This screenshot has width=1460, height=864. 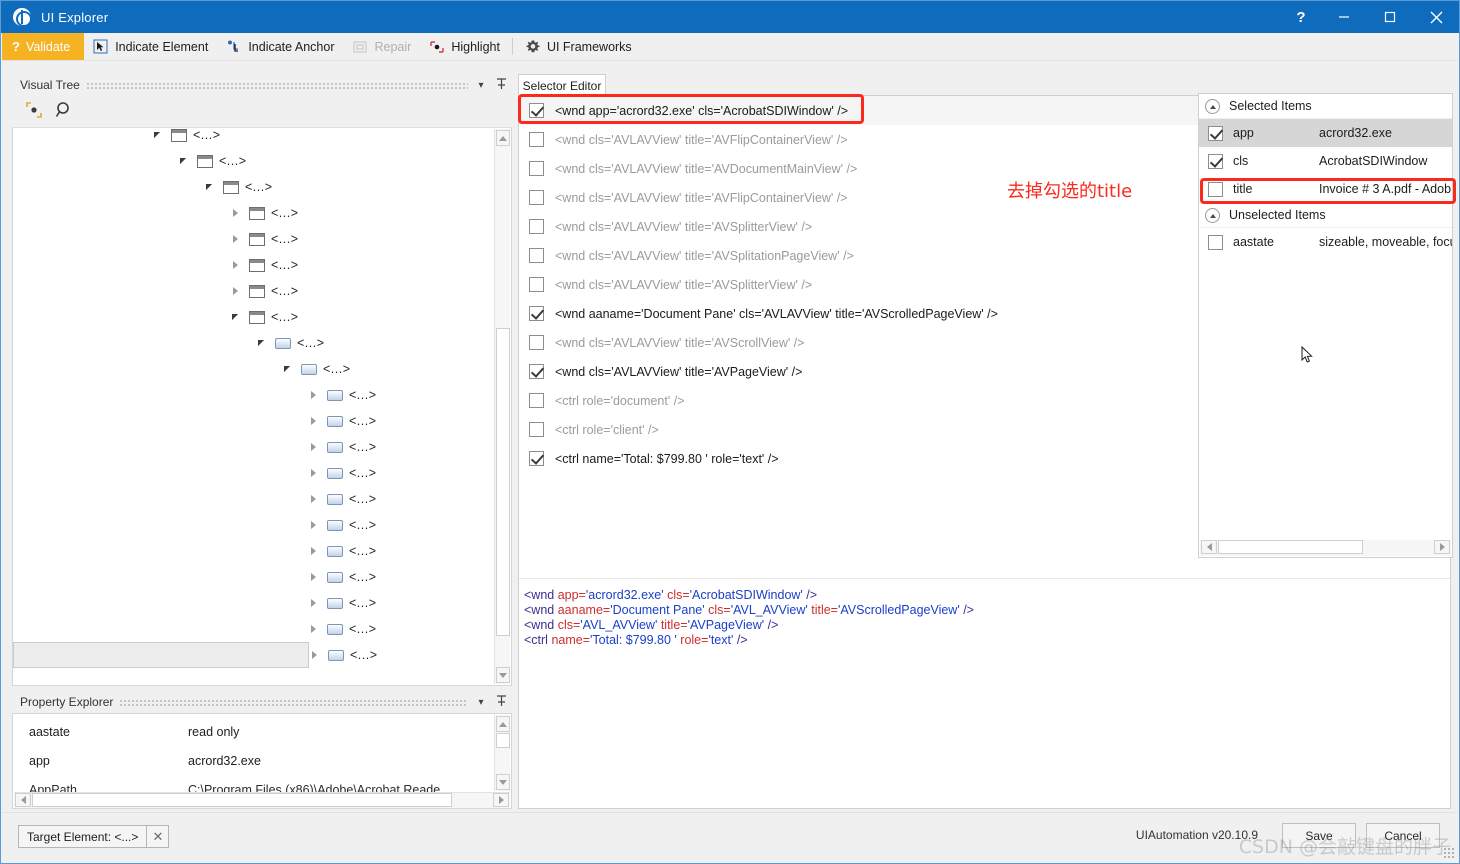 I want to click on property-explorer-hscrollbar, so click(x=262, y=800).